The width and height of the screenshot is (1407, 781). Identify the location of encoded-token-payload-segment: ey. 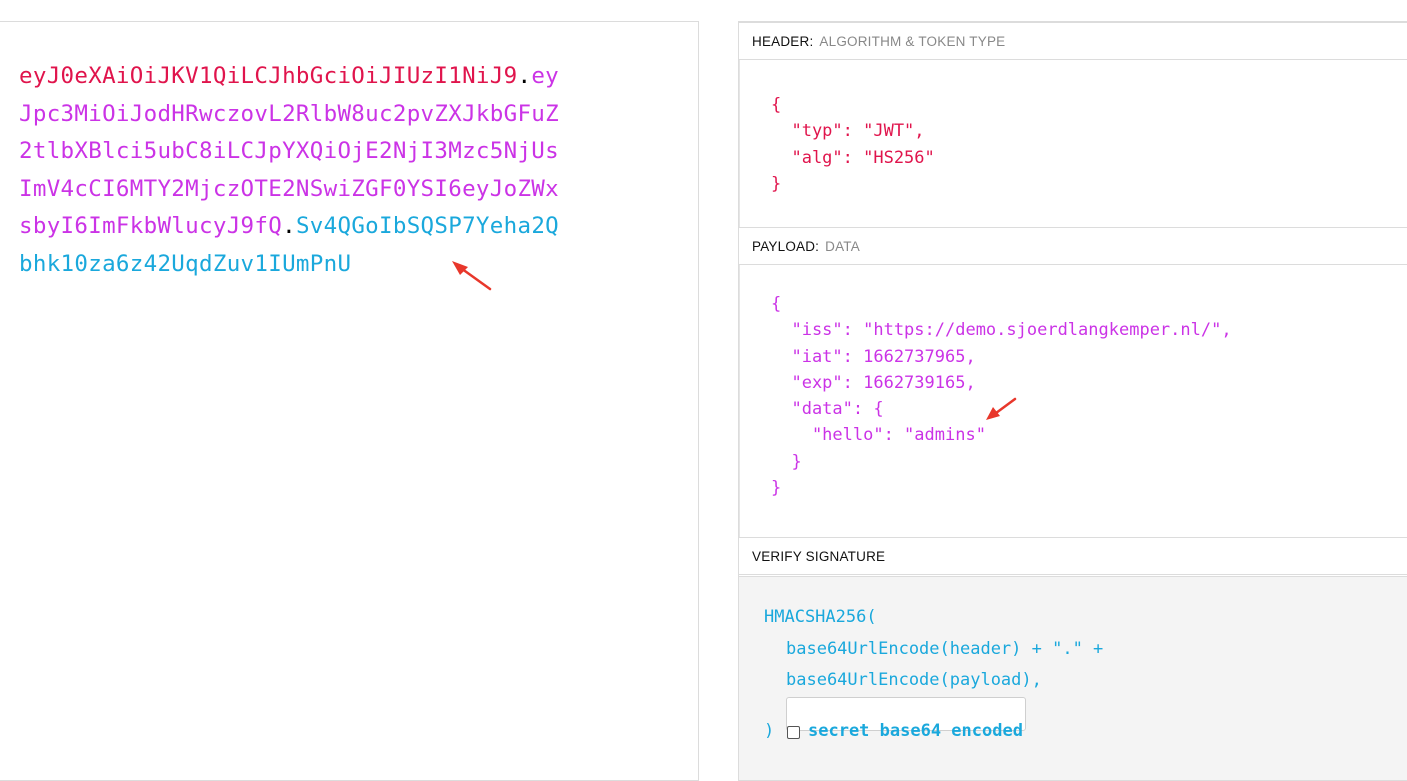
(545, 76).